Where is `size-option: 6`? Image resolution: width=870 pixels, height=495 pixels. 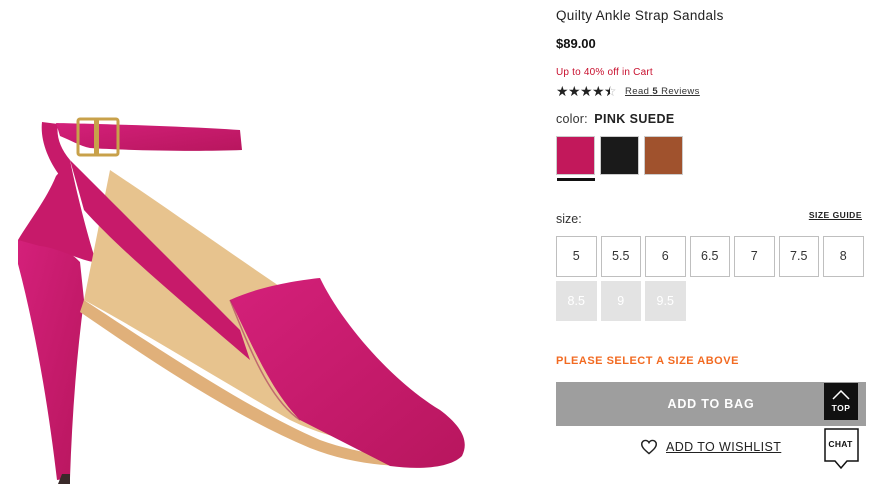 size-option: 6 is located at coordinates (665, 256).